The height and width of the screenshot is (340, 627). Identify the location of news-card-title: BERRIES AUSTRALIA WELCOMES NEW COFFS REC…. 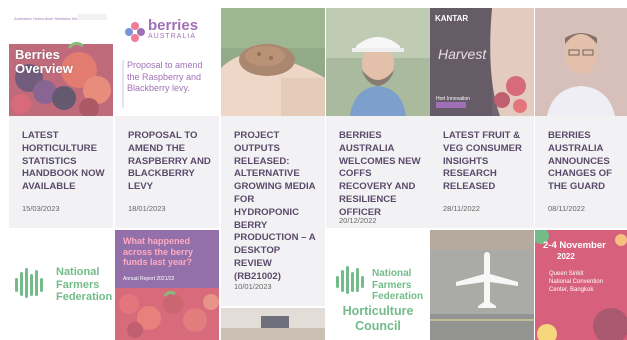
(381, 175).